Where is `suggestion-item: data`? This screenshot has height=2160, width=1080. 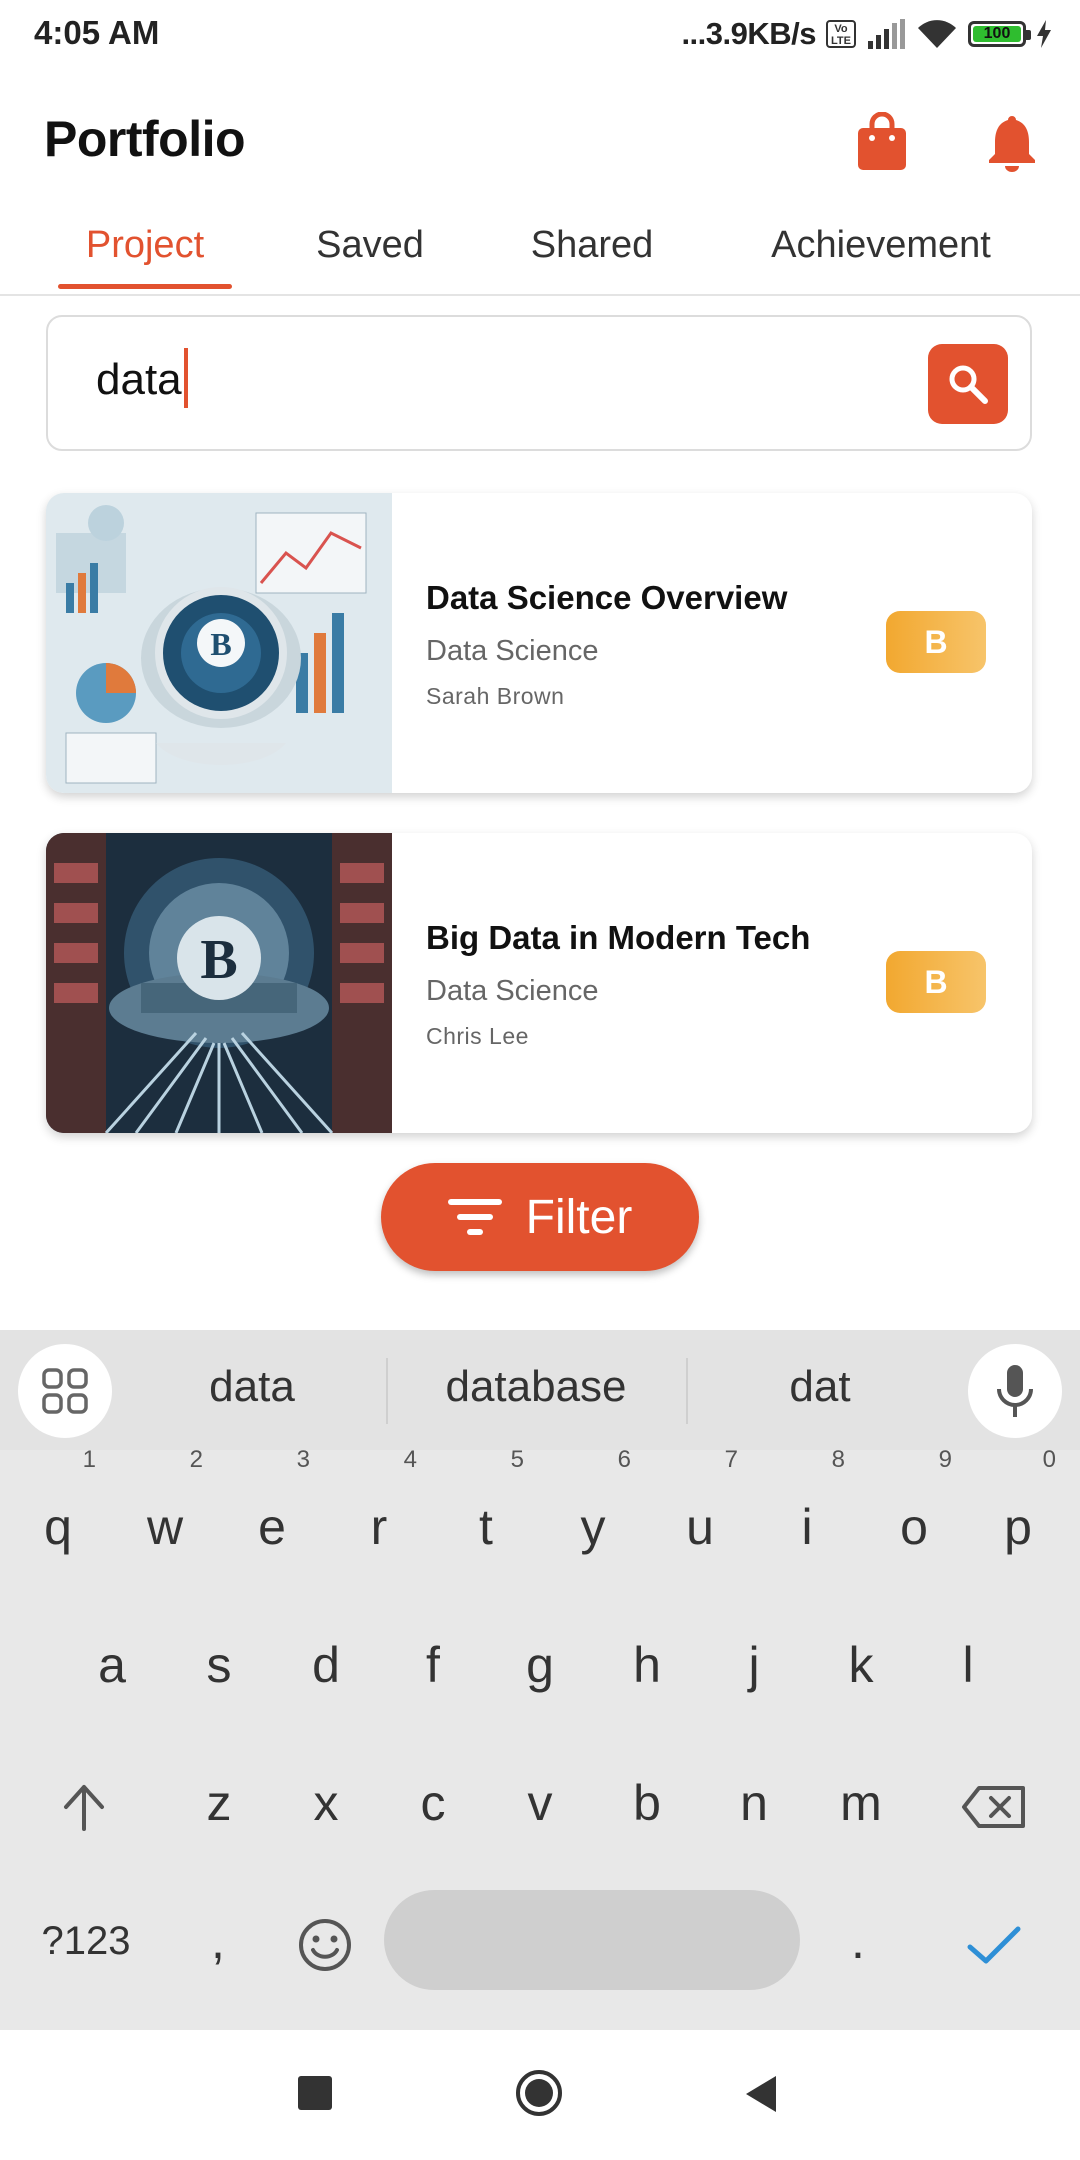
suggestion-item: data is located at coordinates (252, 1387).